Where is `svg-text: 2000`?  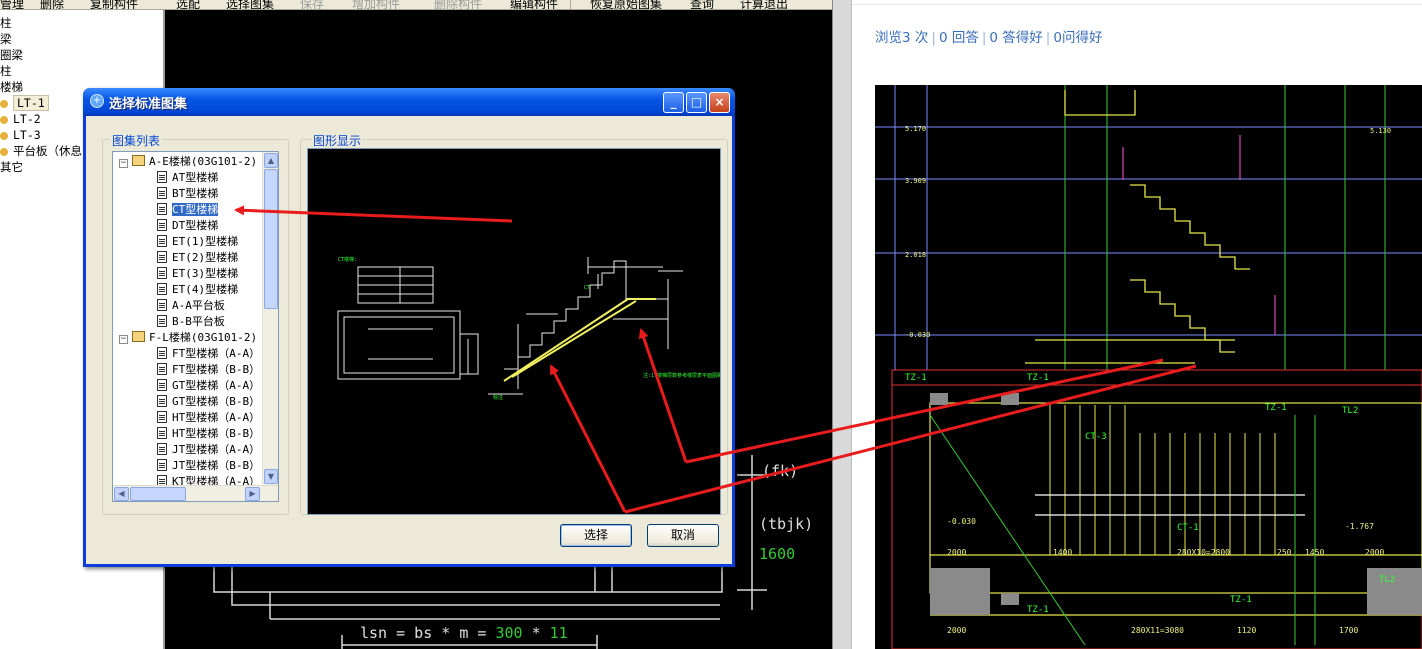 svg-text: 2000 is located at coordinates (956, 552).